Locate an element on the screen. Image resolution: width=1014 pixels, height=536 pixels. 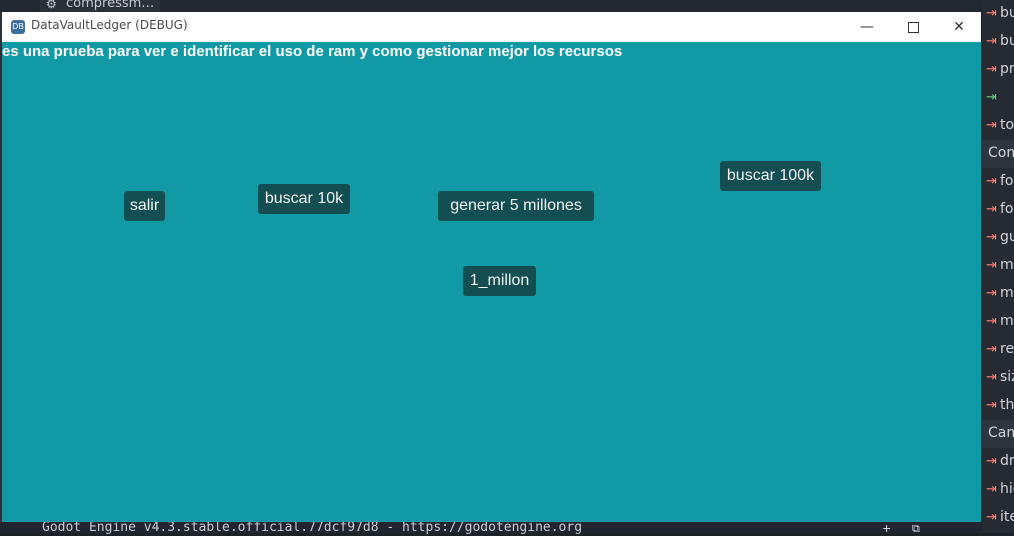
buscar-100k-button: buscar 100k is located at coordinates (770, 176).